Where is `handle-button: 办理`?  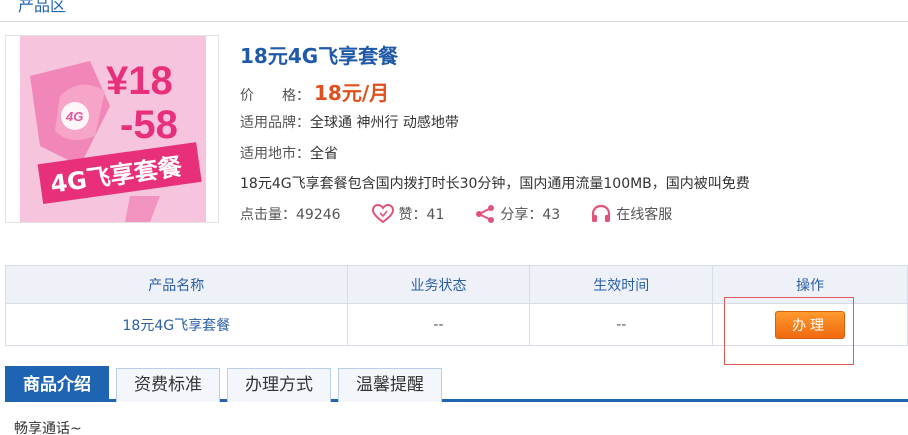 handle-button: 办理 is located at coordinates (810, 324).